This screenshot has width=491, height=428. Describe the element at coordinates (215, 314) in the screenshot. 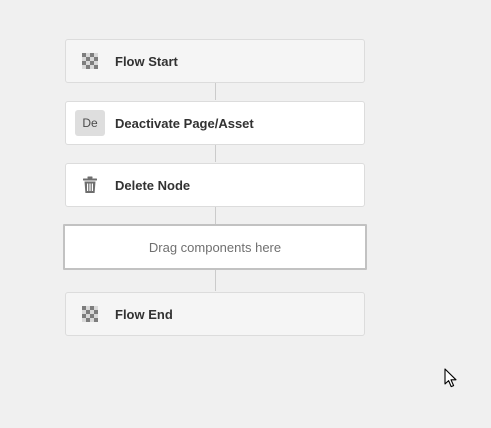

I see `flow-end-step: Flow End` at that location.